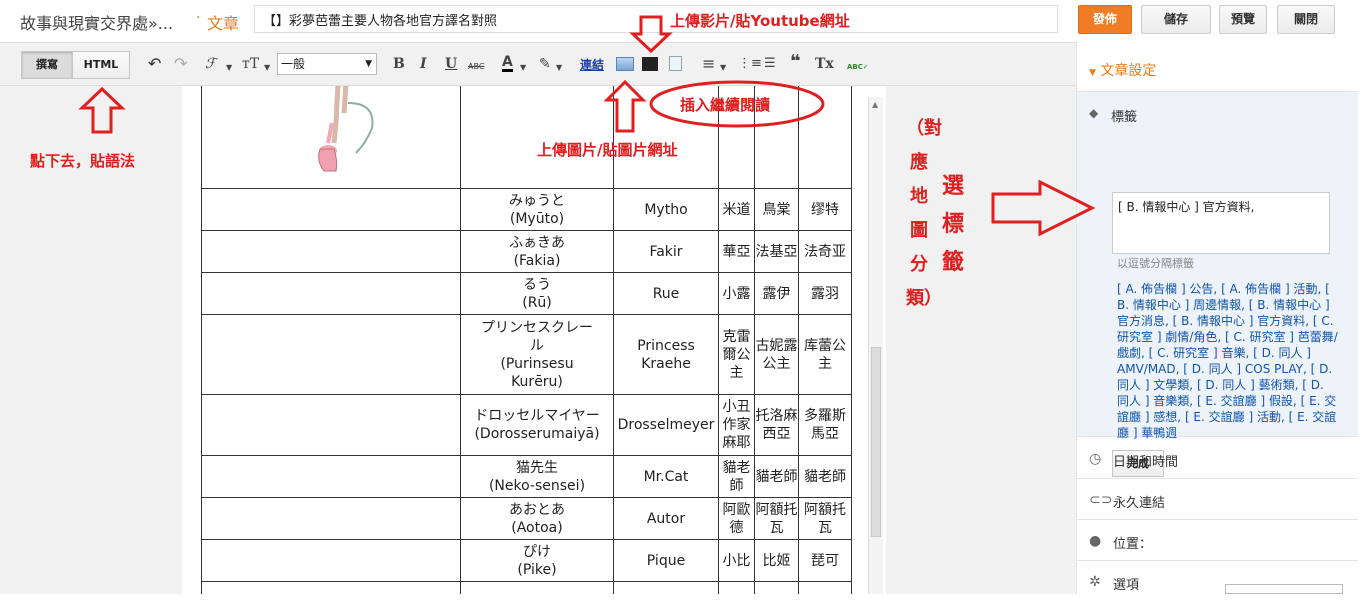  Describe the element at coordinates (858, 67) in the screenshot. I see `spellcheck-icon: ABC✓` at that location.